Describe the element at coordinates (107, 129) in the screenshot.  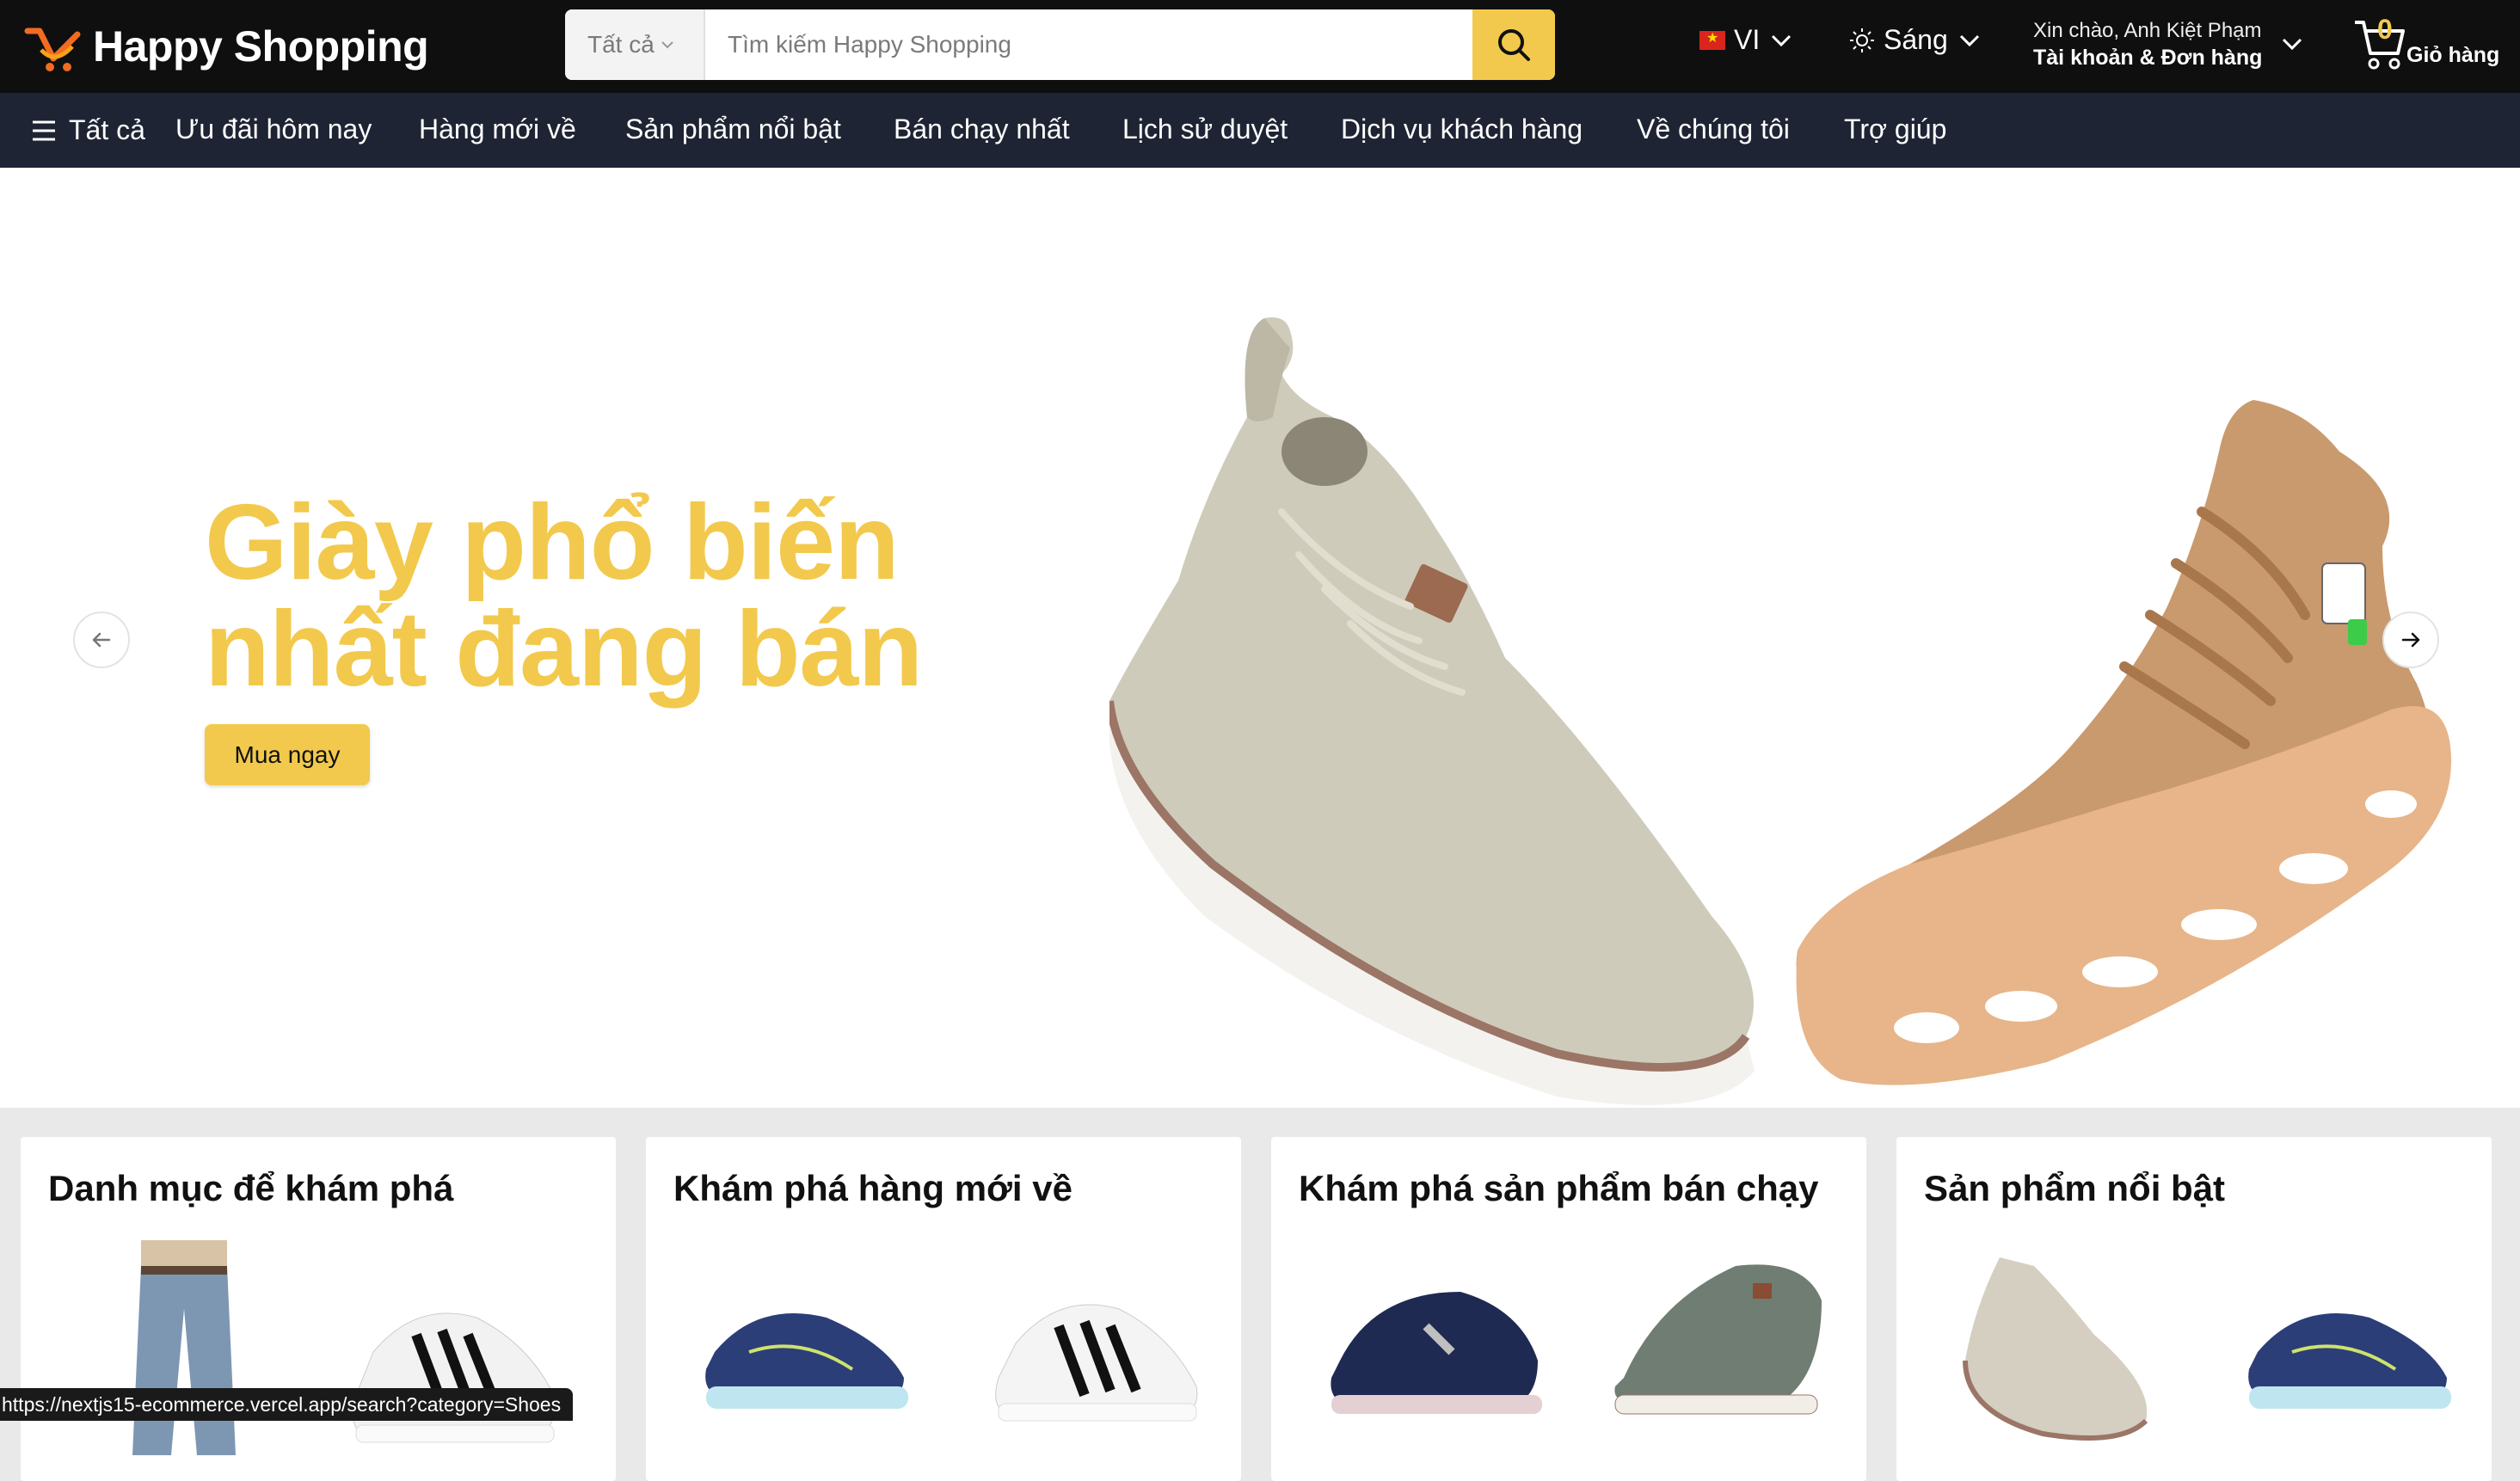
I see `all-categories-label: Tất cả` at that location.